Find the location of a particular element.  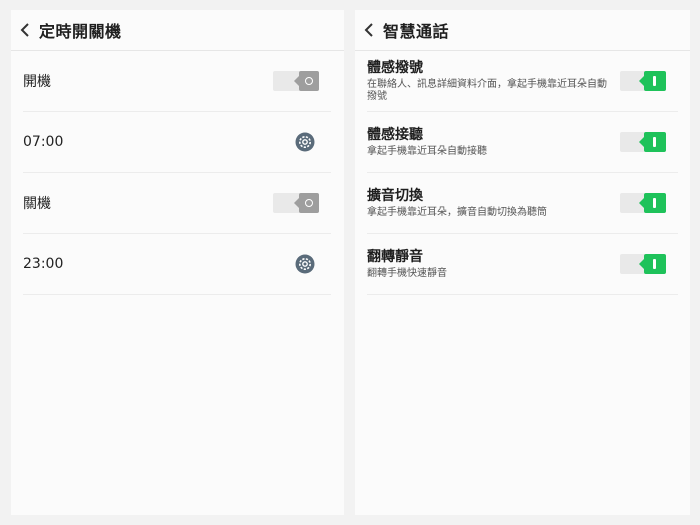

gesture-dial-title: 體感撥號 is located at coordinates (395, 67).